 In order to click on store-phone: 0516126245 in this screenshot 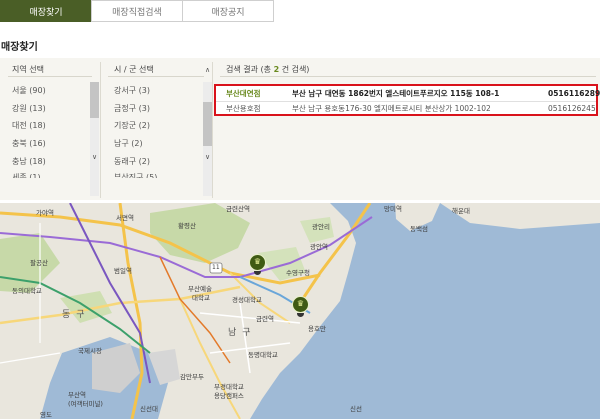, I will do `click(572, 108)`.